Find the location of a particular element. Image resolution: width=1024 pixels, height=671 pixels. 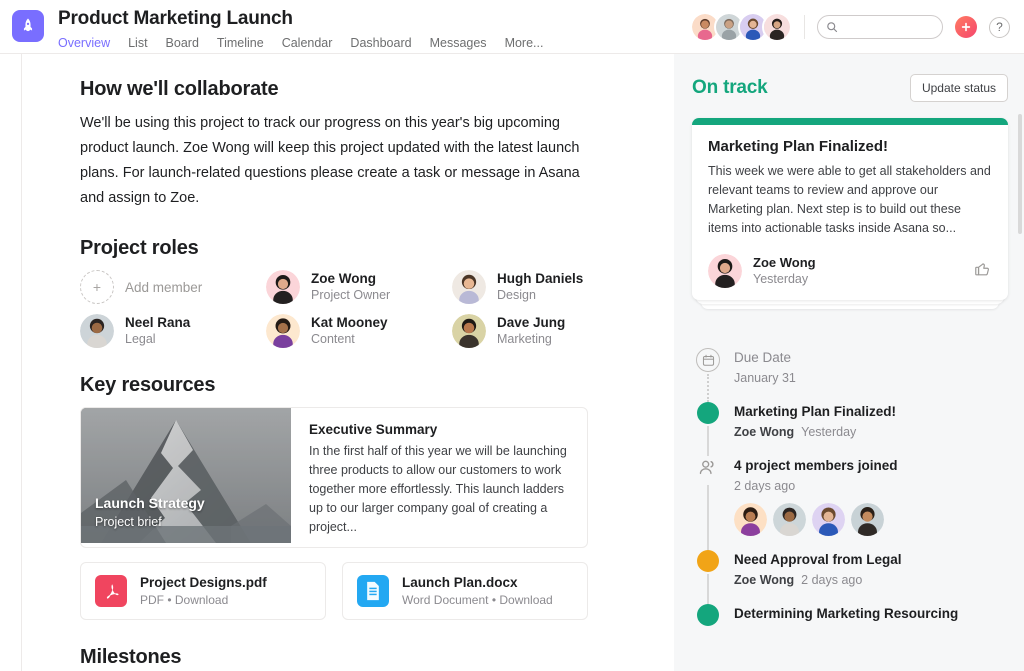

file-card-project-designs: Project Designs.pdf PDF • Download is located at coordinates (203, 591).